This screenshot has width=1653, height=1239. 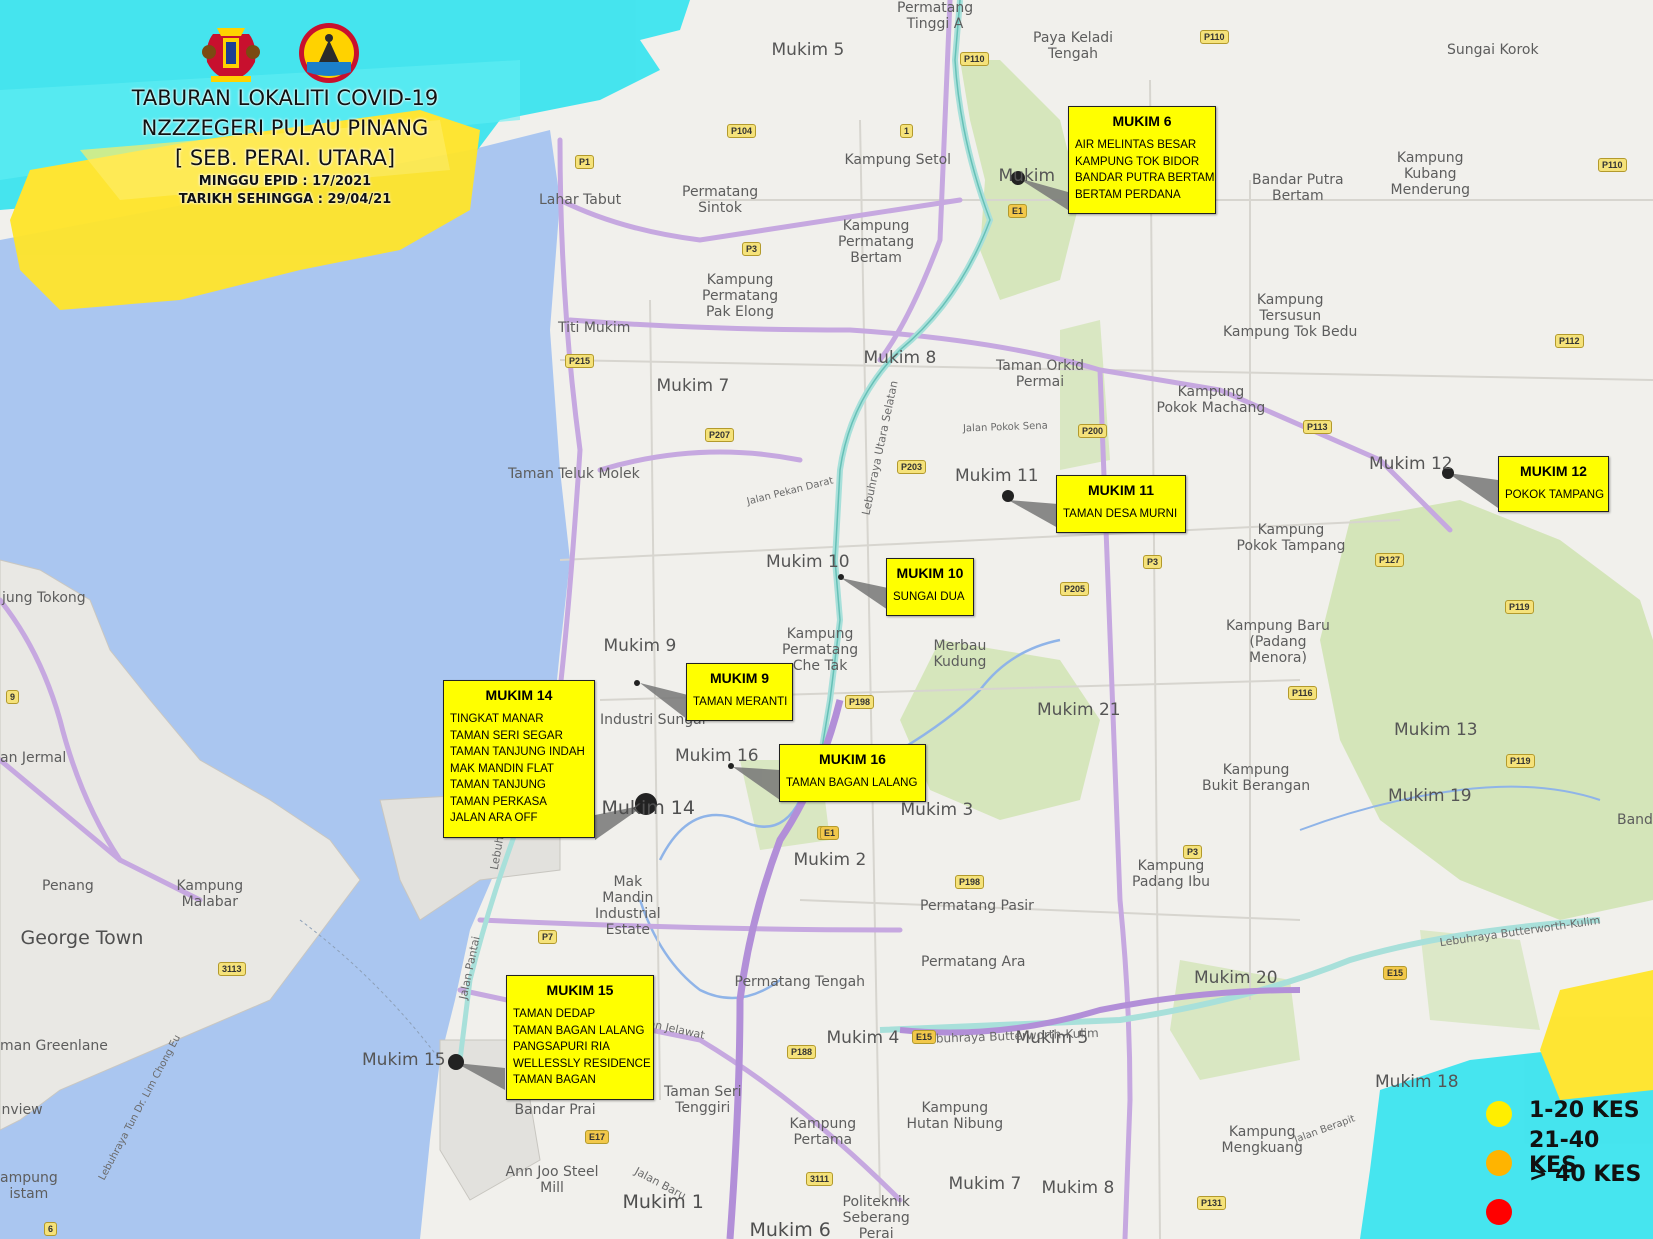 I want to click on callout-items: TAMAN DESA MURNI, so click(x=1121, y=514).